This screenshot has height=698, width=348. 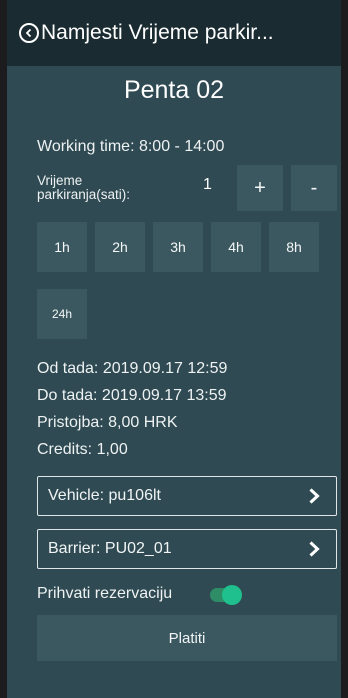 I want to click on barrier-selector: Barrier: PU02_01, so click(x=187, y=549).